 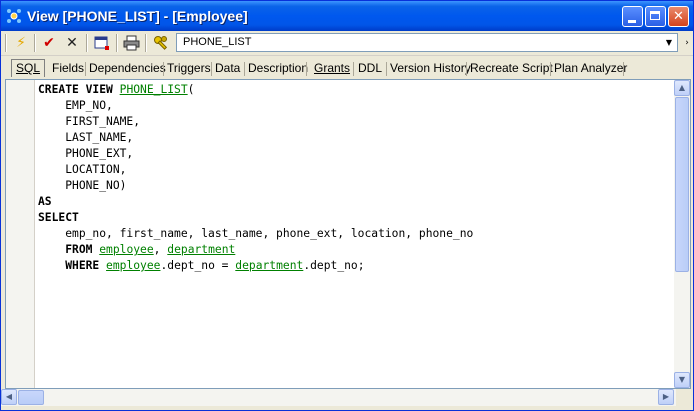 I want to click on chevron-left-icon: ◀, so click(x=9, y=396).